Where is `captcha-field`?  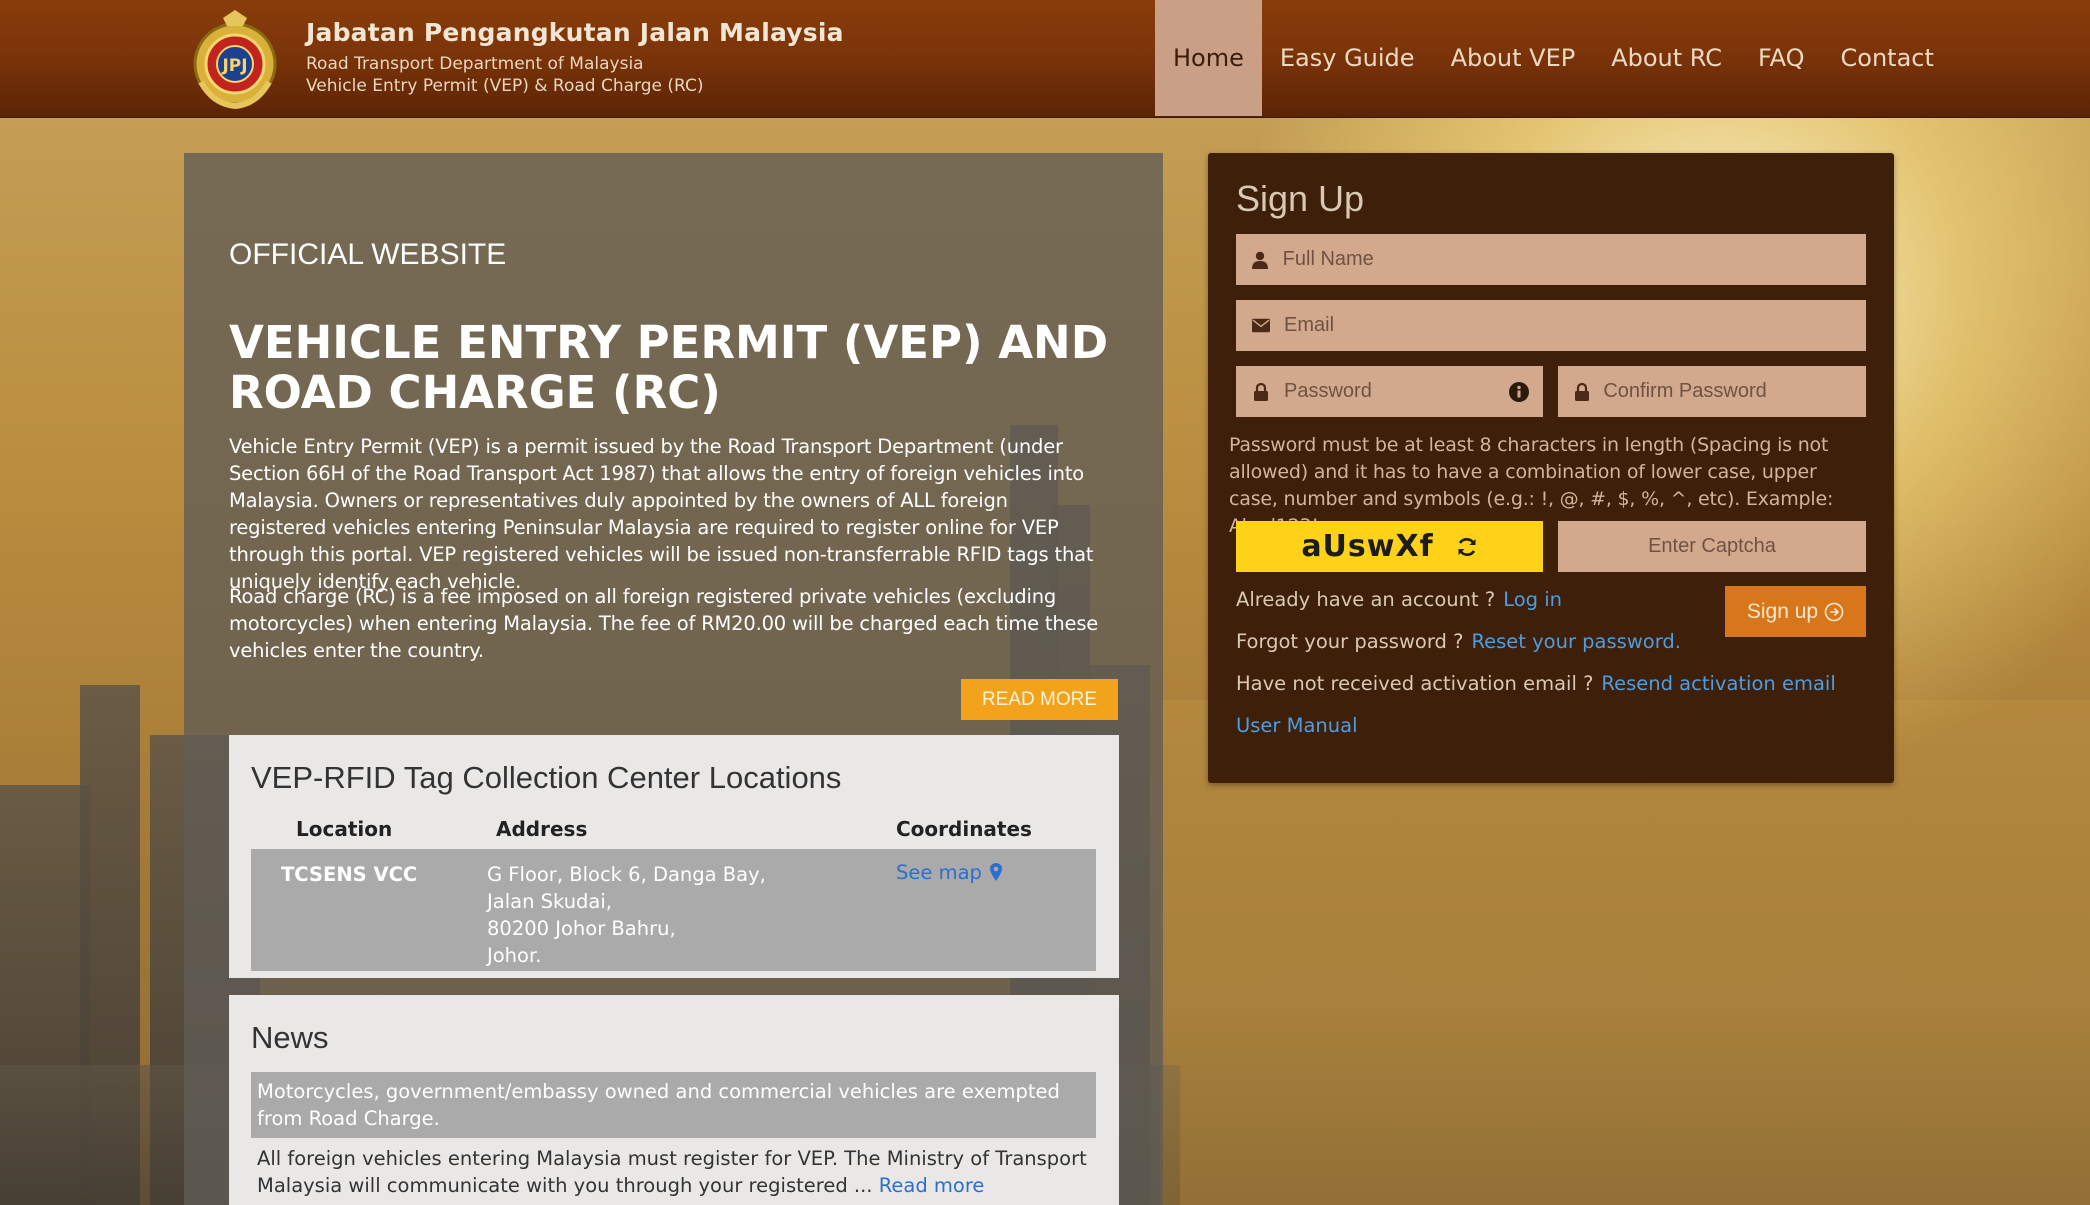
captcha-field is located at coordinates (1712, 546).